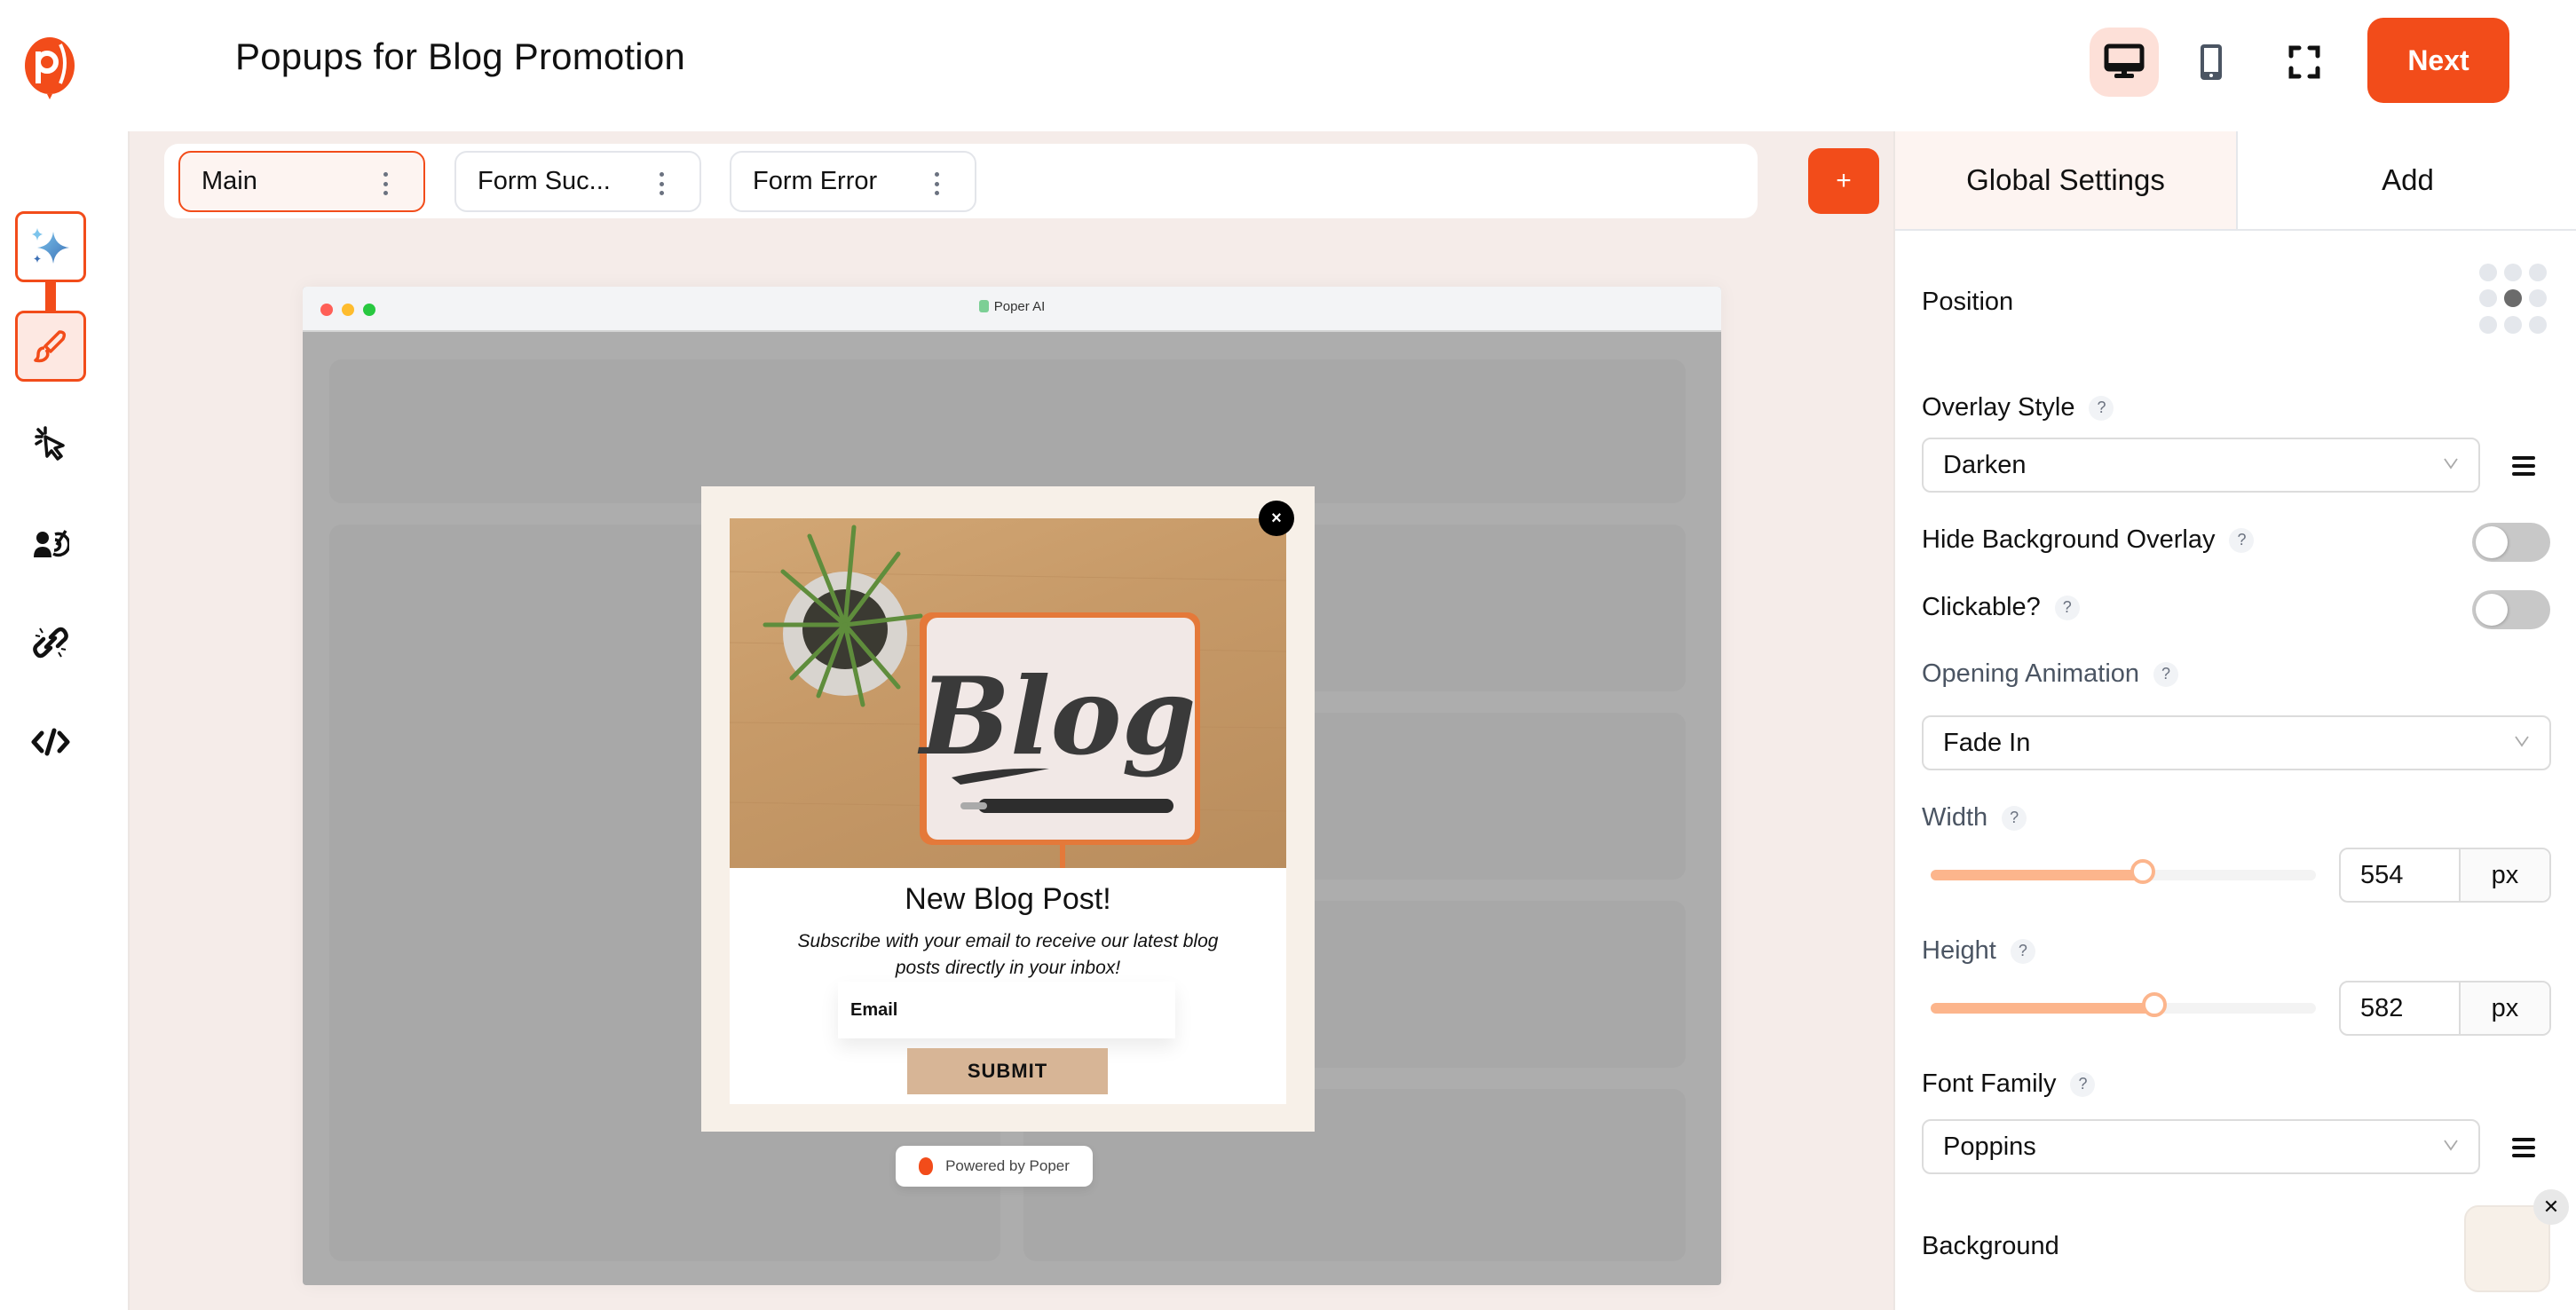 The image size is (2576, 1310). Describe the element at coordinates (2488, 298) in the screenshot. I see `position-middle-left` at that location.